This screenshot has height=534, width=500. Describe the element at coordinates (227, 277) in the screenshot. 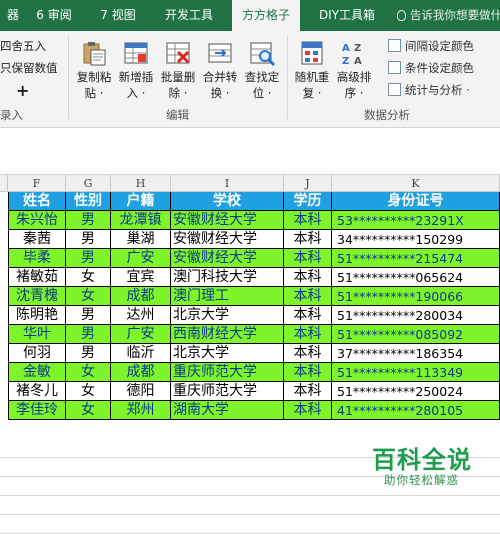

I see `cell-school: 澳门科技大学` at that location.